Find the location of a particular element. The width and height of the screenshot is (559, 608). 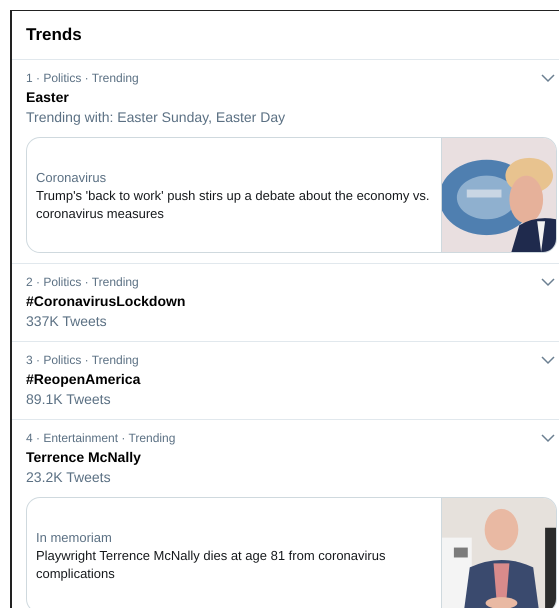

card-headline: Trump's 'back to work' push stirs up a debate about the economy vs. coronavirus measures is located at coordinates (233, 204).